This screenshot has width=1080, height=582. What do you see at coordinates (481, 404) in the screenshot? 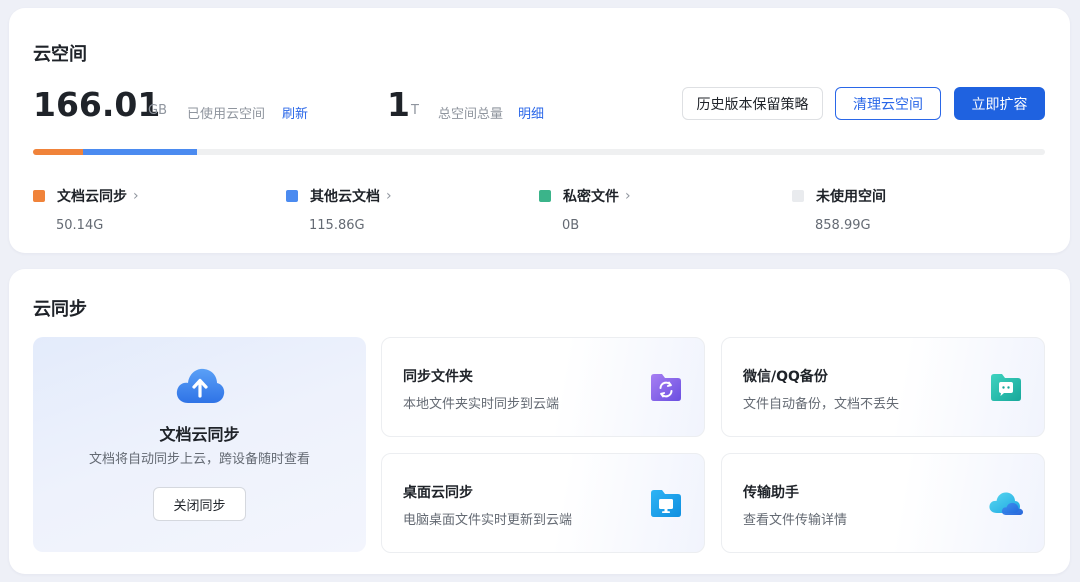
I see `tile-desc: 本地文件夹实时同步到云端` at bounding box center [481, 404].